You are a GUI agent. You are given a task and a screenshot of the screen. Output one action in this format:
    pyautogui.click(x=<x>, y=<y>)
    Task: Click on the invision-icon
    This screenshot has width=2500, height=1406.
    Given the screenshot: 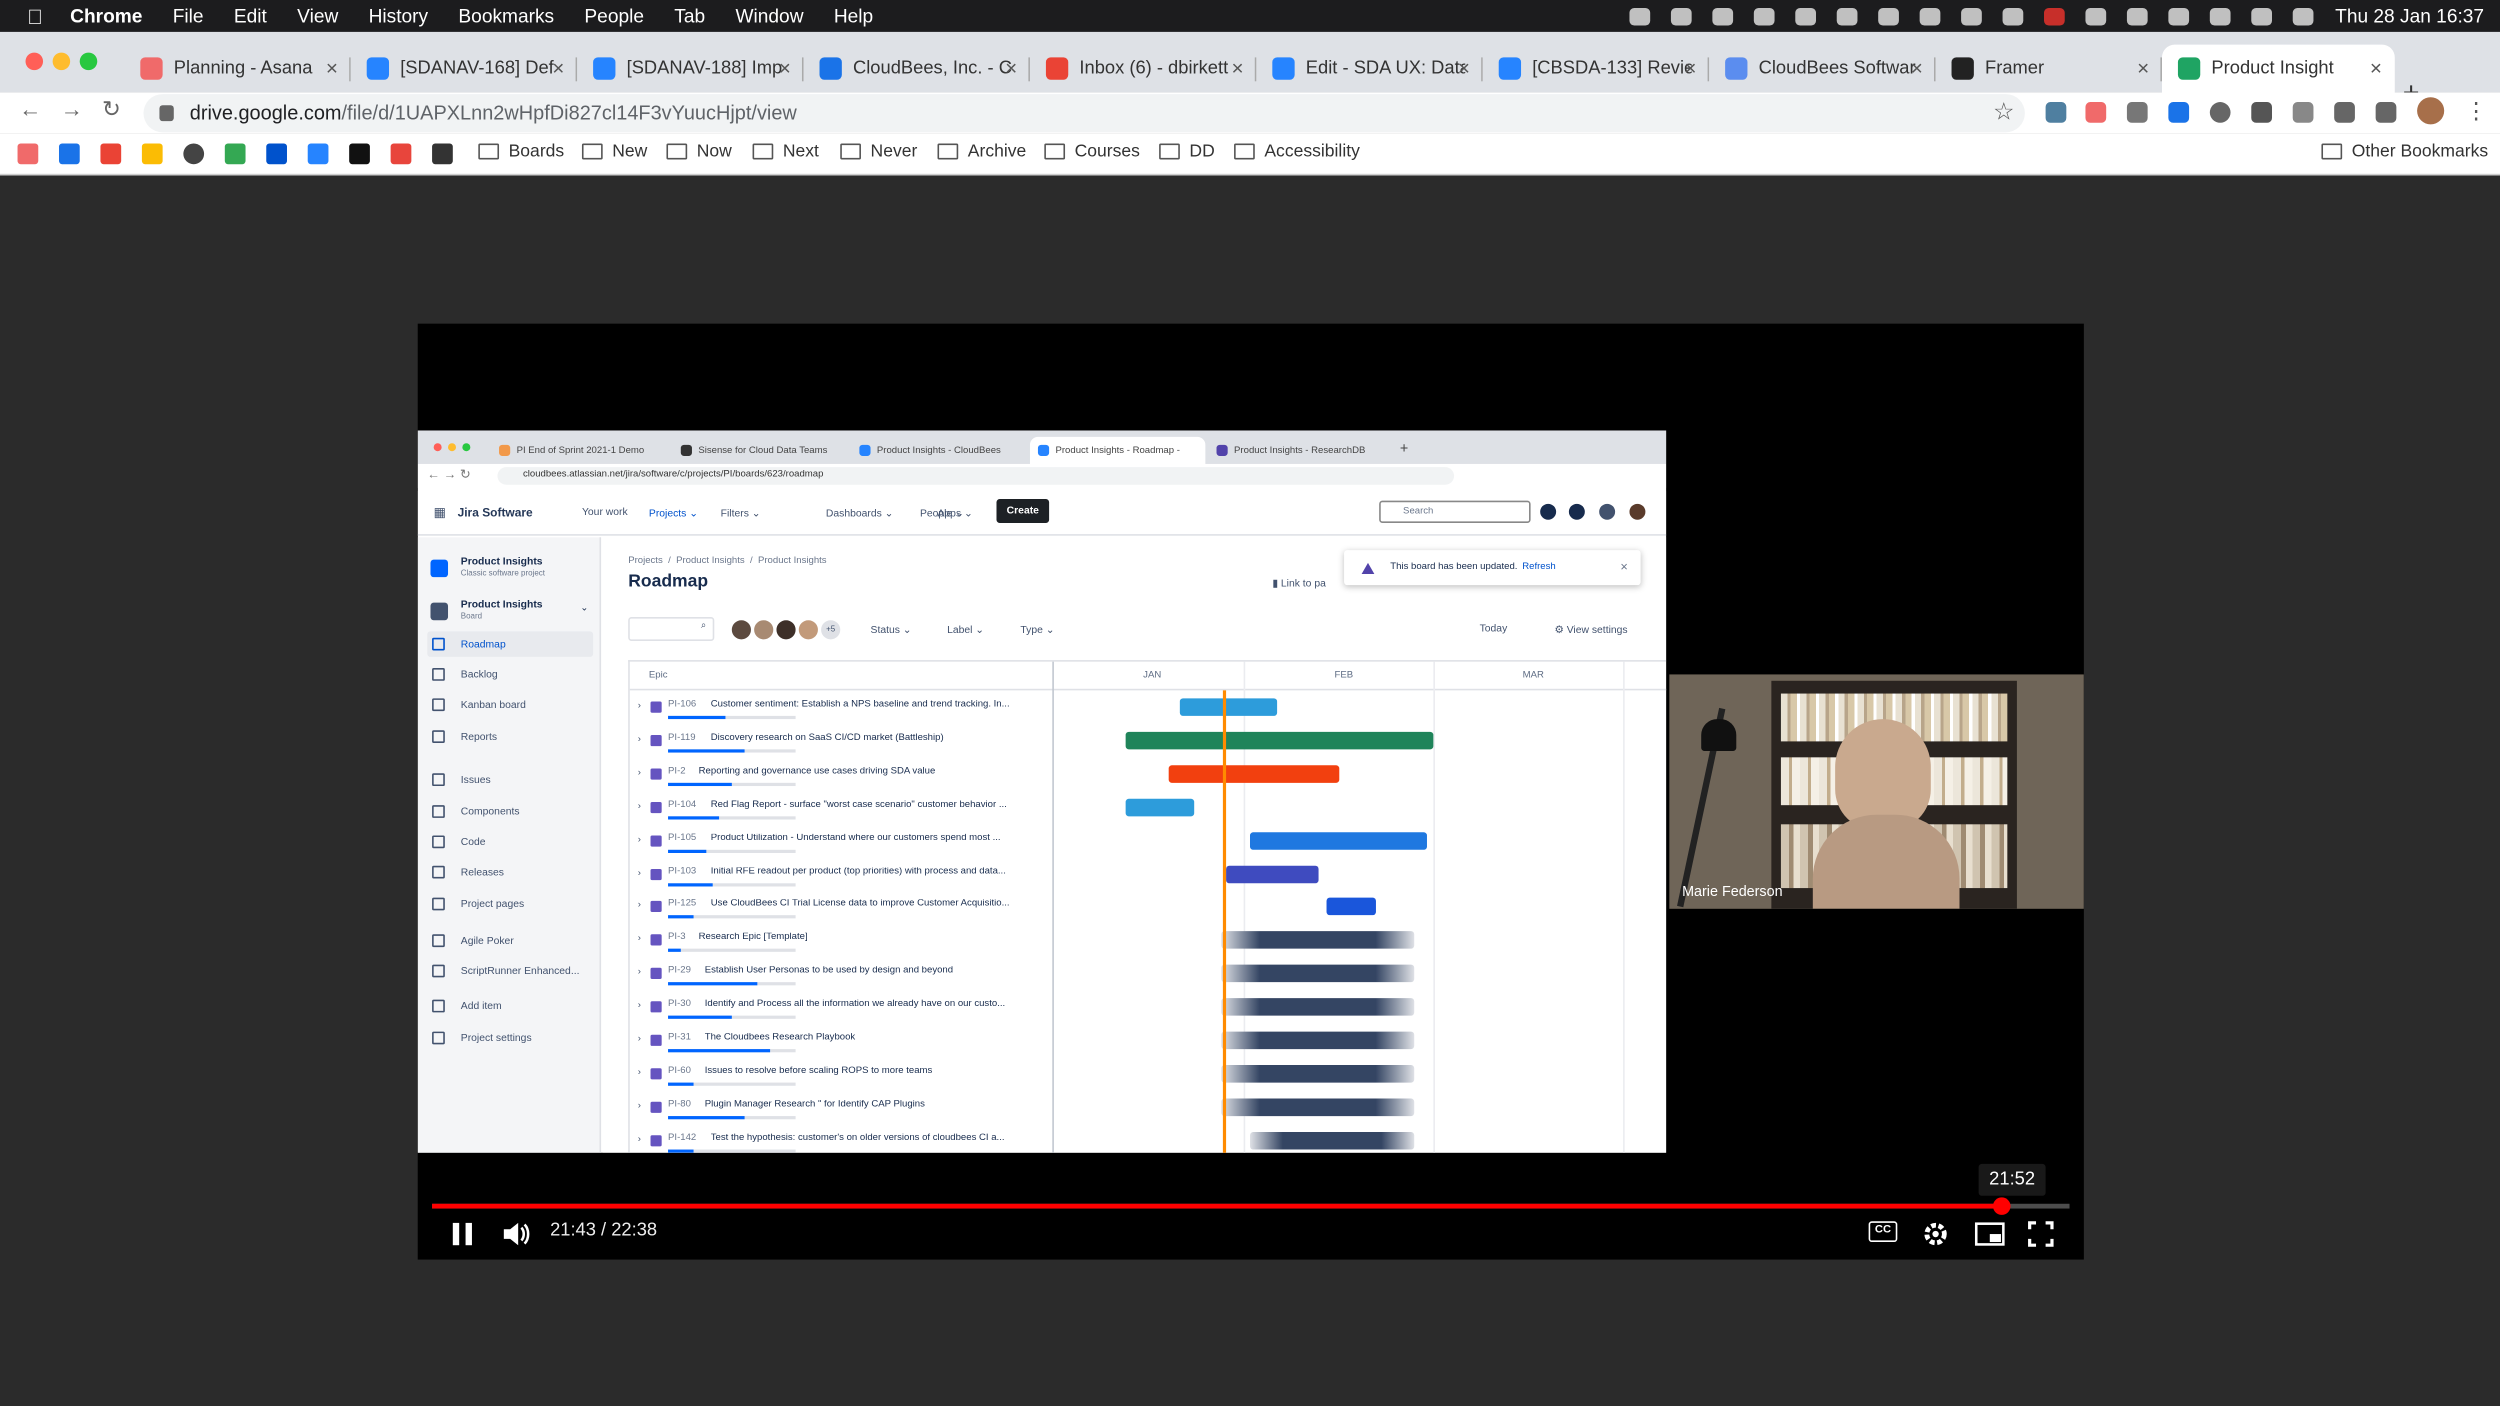 What is the action you would take?
    pyautogui.click(x=401, y=154)
    